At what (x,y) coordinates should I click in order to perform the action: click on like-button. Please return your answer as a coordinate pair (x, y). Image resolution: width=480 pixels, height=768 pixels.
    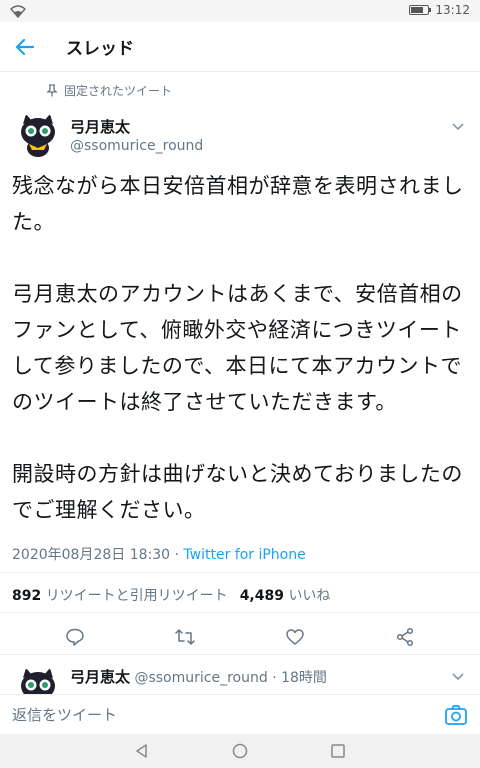
    Looking at the image, I should click on (295, 637).